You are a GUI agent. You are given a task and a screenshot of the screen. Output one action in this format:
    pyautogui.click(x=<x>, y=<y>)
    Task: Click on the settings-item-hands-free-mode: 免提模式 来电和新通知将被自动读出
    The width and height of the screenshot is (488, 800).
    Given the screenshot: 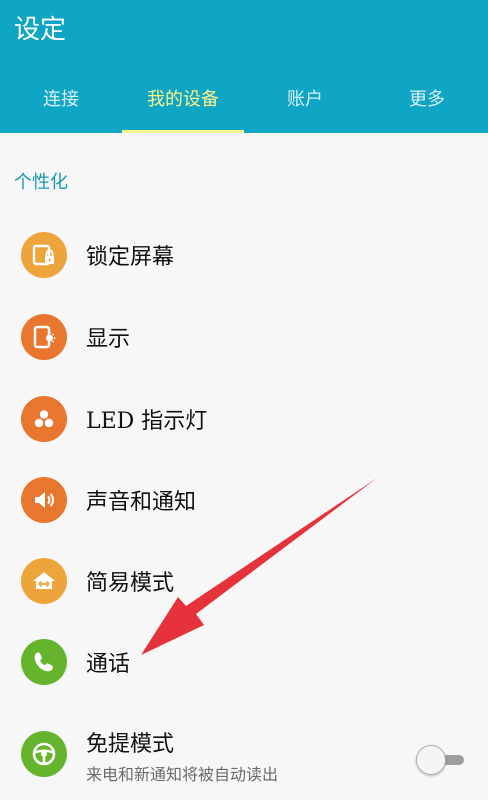 What is the action you would take?
    pyautogui.click(x=244, y=753)
    